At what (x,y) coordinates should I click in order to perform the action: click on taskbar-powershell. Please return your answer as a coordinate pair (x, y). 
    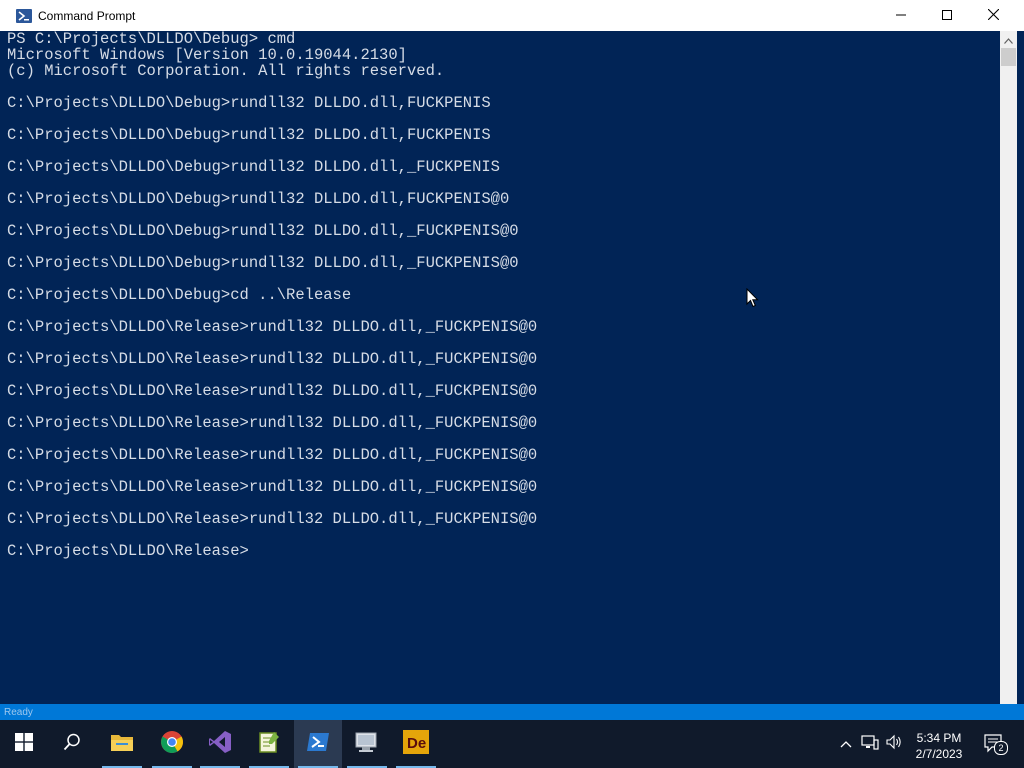
    Looking at the image, I should click on (318, 744).